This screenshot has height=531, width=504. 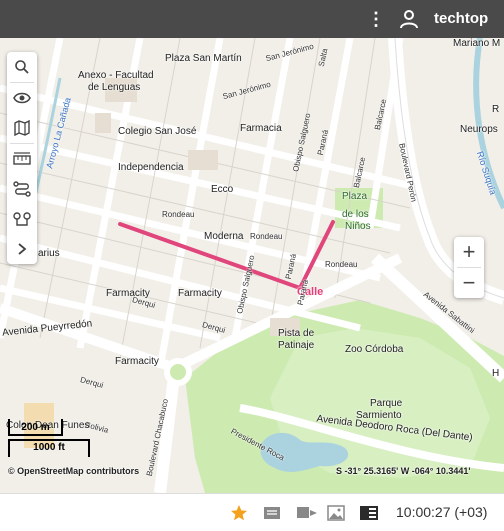 What do you see at coordinates (469, 283) in the screenshot?
I see `zoom-out-button: −` at bounding box center [469, 283].